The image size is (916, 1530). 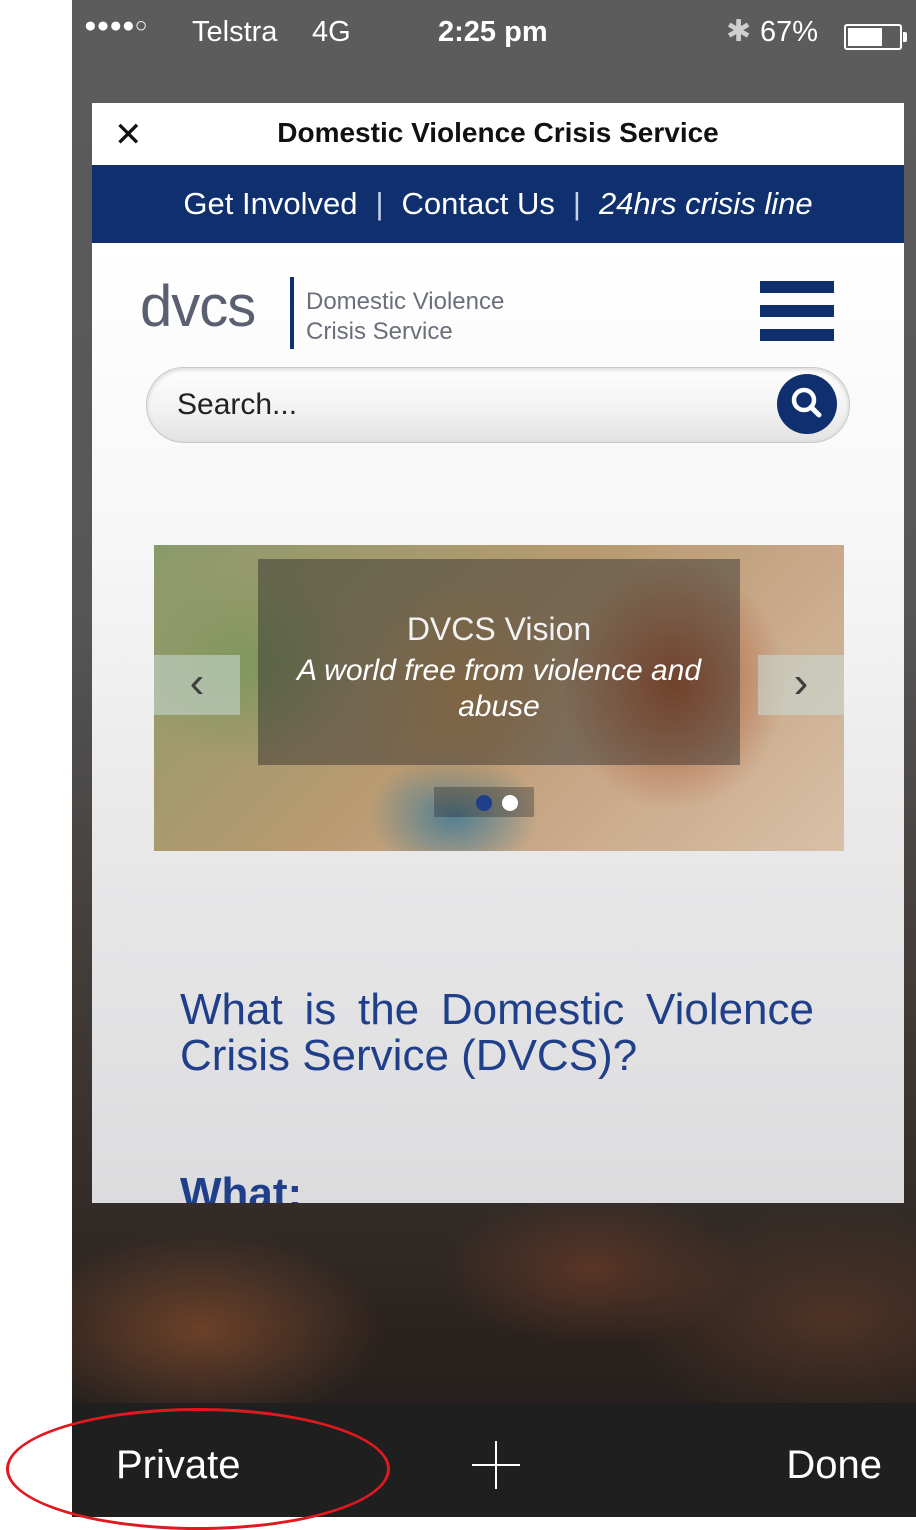 What do you see at coordinates (499, 629) in the screenshot?
I see `slide-heading: DVCS Vision` at bounding box center [499, 629].